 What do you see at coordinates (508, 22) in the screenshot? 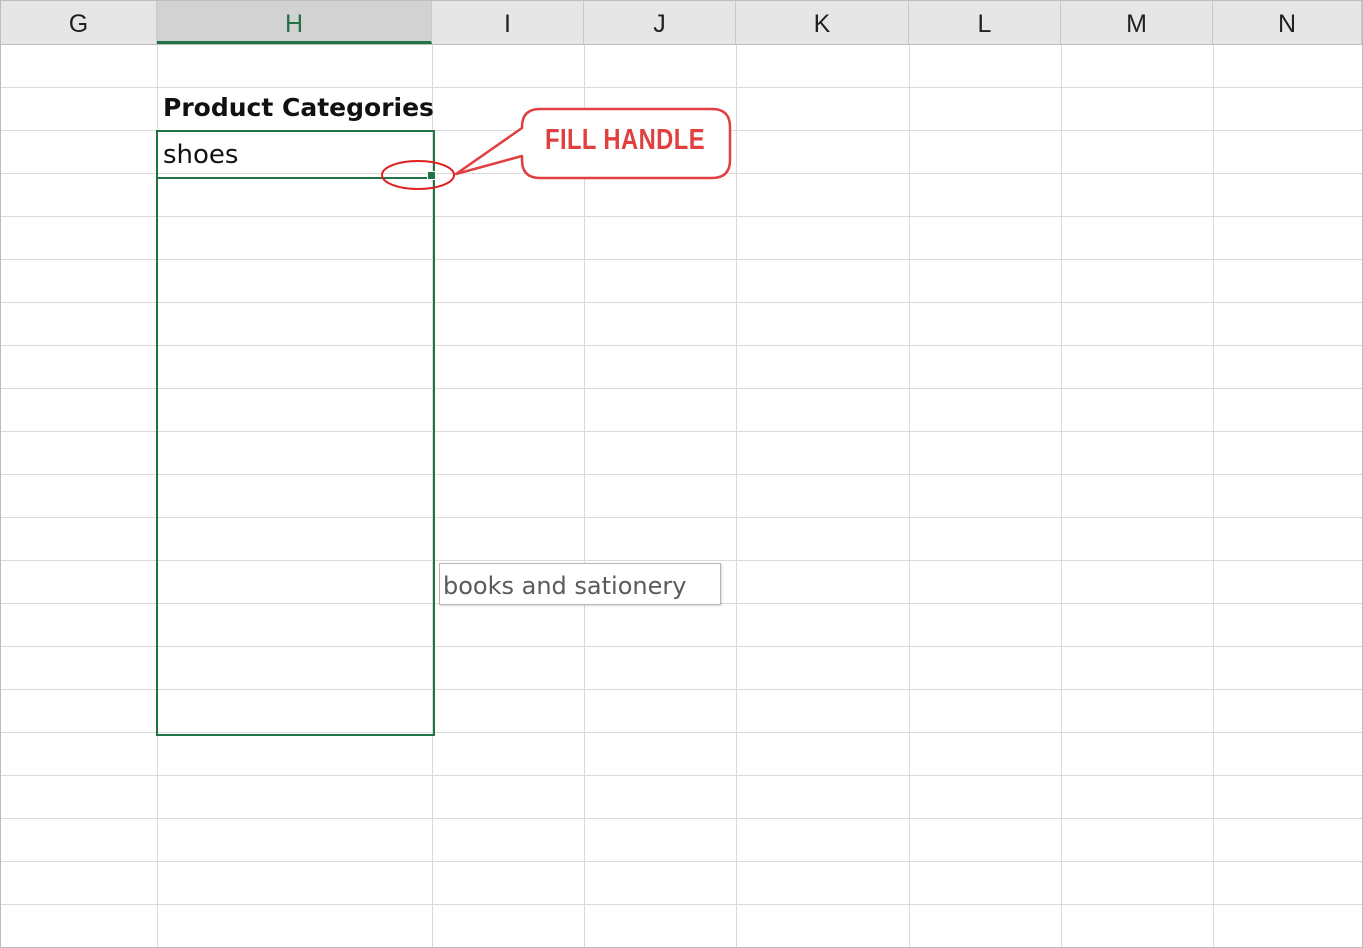
I see `column-header-i: I` at bounding box center [508, 22].